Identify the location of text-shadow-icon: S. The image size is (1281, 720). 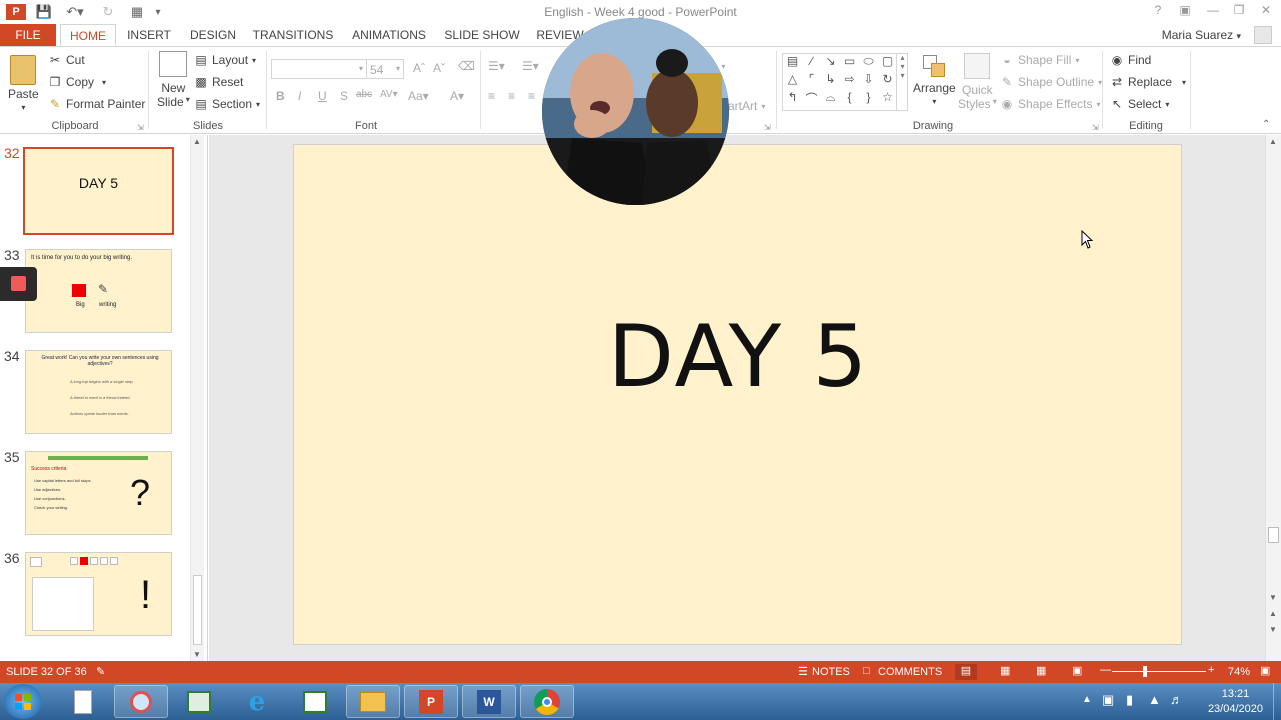
(344, 96).